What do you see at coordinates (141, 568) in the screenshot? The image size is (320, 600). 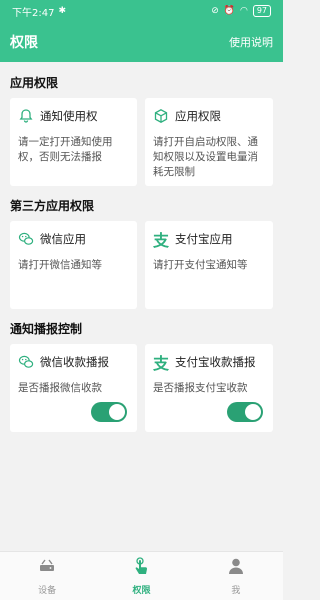 I see `hand-tap-icon` at bounding box center [141, 568].